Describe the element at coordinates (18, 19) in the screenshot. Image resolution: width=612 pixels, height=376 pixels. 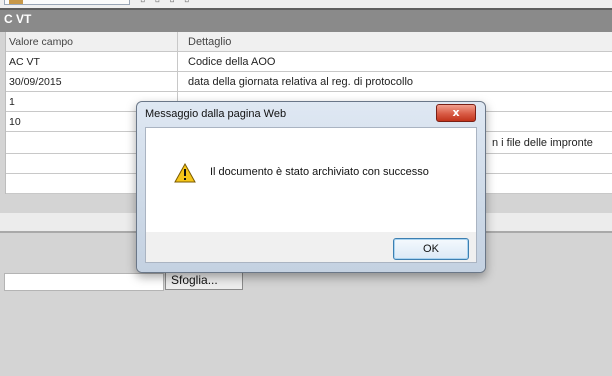
I see `section-title: C VT` at that location.